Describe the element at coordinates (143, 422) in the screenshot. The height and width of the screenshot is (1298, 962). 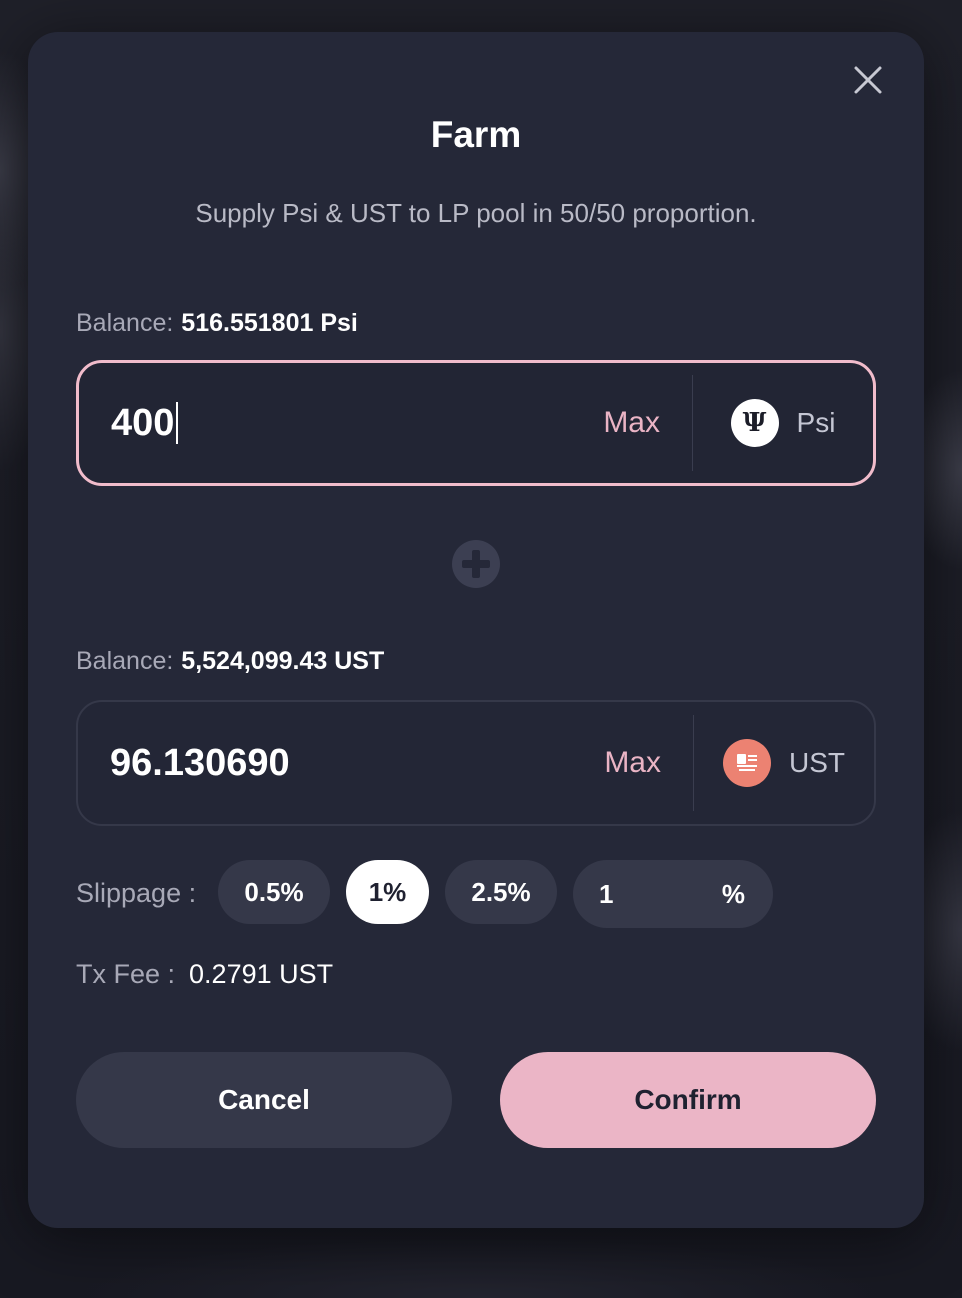
I see `psi-amount-value: 400` at that location.